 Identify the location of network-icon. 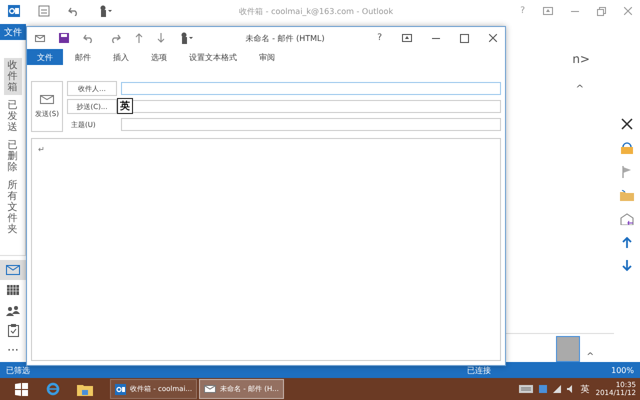
(556, 389).